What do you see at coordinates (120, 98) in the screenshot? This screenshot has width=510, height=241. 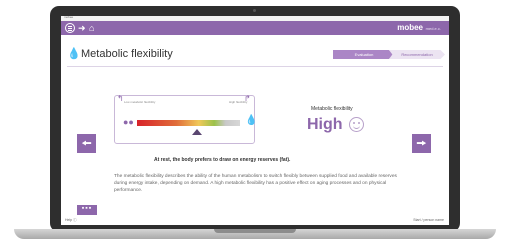 I see `corner-arrow-left-icon: ↰` at bounding box center [120, 98].